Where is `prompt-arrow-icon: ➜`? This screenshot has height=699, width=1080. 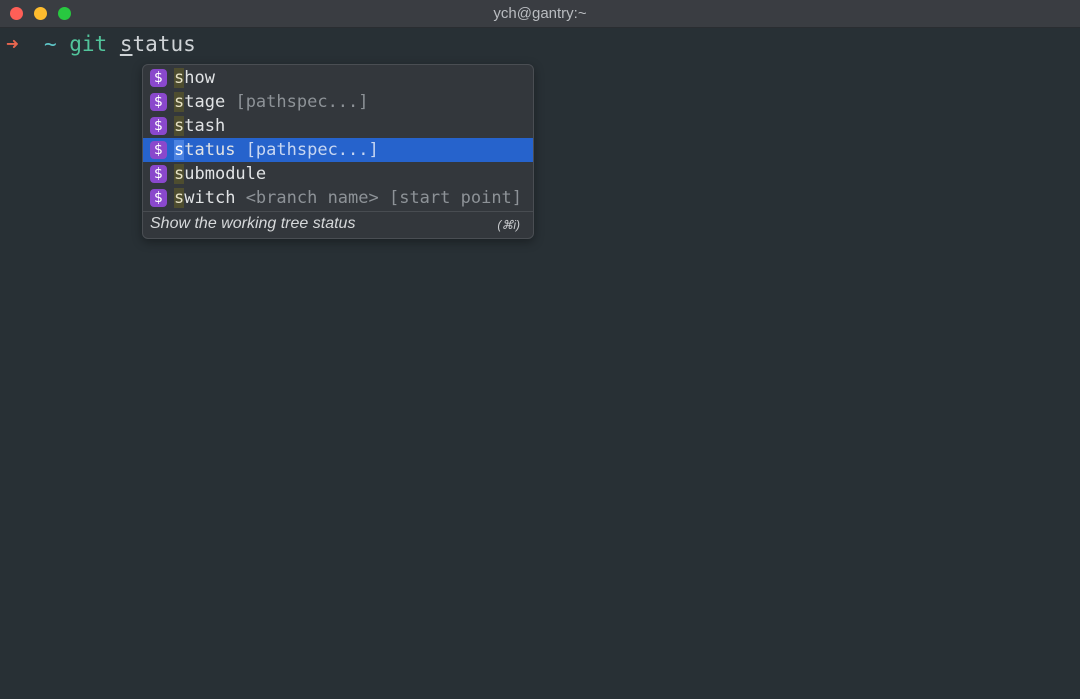
prompt-arrow-icon: ➜ is located at coordinates (12, 44).